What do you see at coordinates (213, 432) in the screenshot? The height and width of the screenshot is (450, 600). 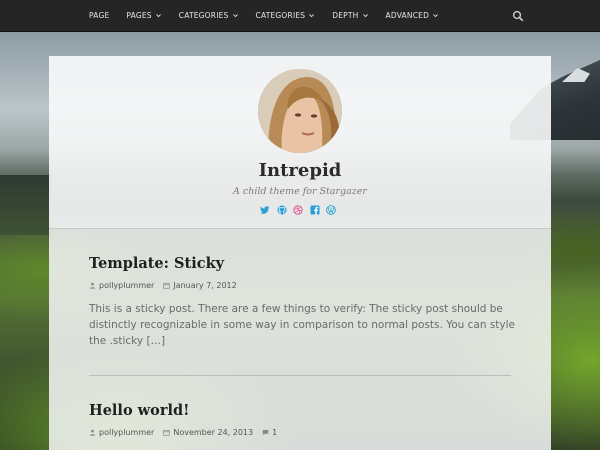 I see `post-date-text: November 24, 2013` at bounding box center [213, 432].